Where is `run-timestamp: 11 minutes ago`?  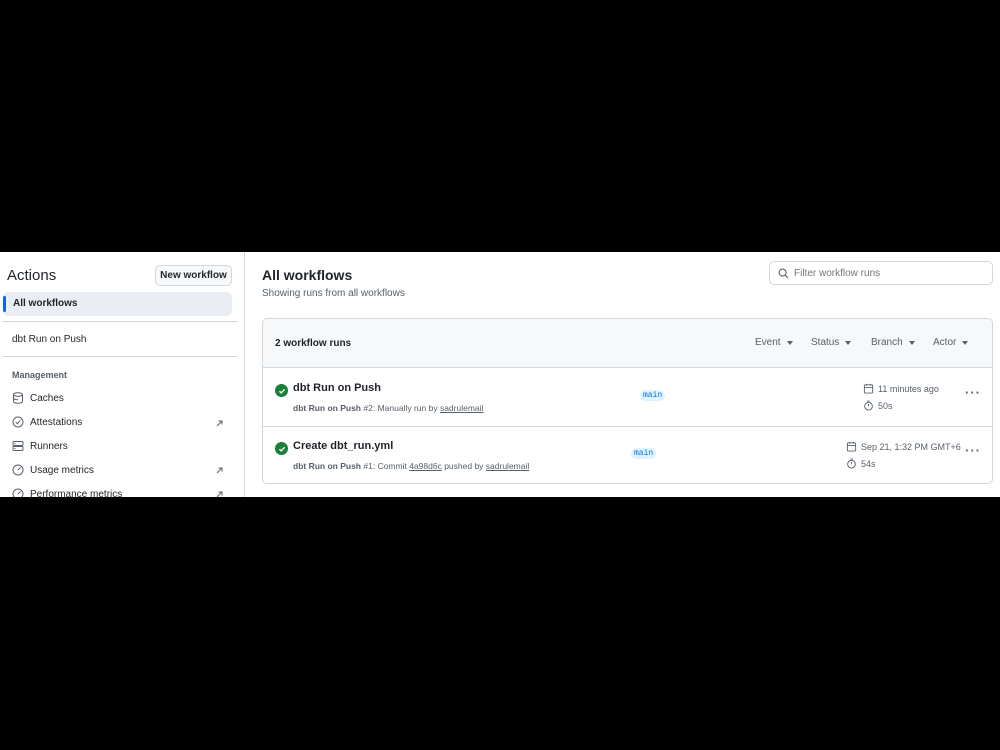 run-timestamp: 11 minutes ago is located at coordinates (901, 388).